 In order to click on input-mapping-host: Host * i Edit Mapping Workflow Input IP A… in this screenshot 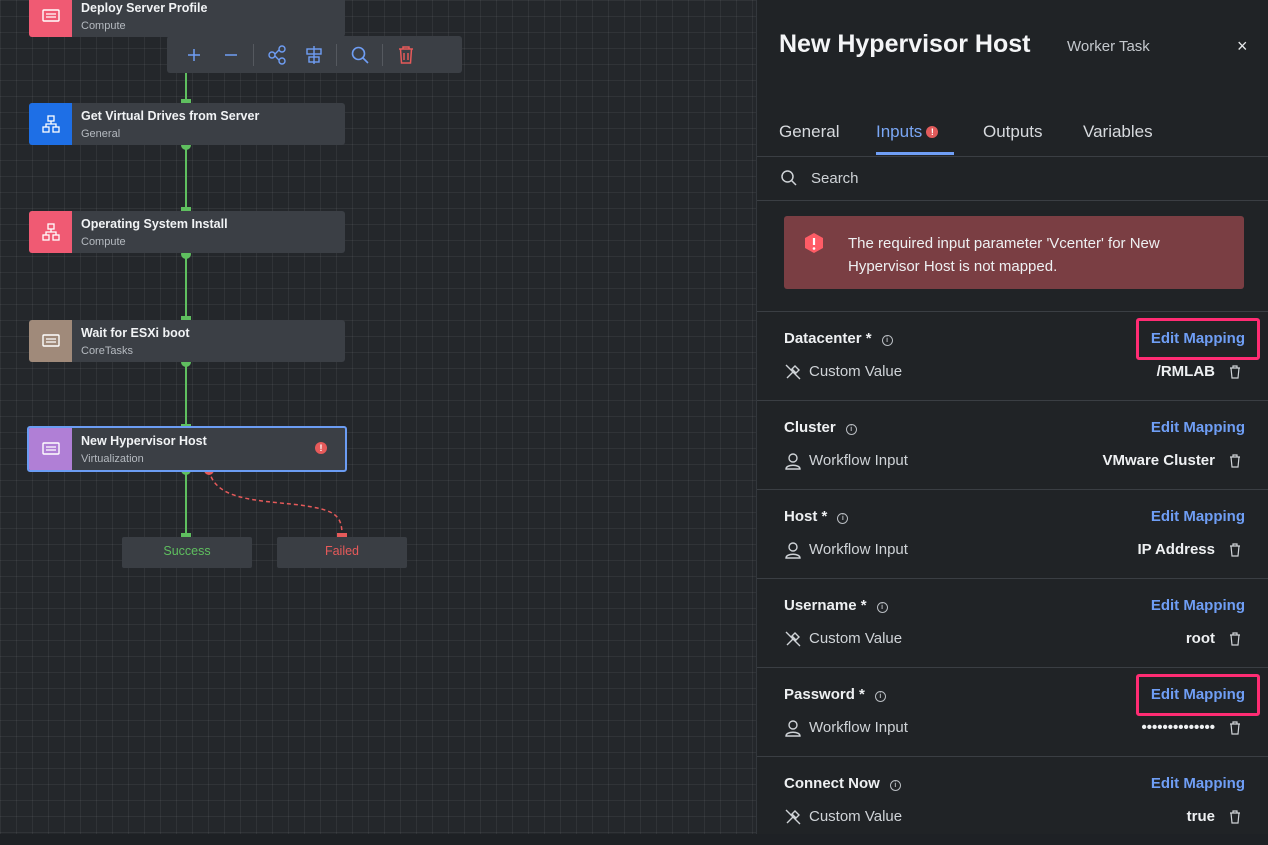, I will do `click(1012, 533)`.